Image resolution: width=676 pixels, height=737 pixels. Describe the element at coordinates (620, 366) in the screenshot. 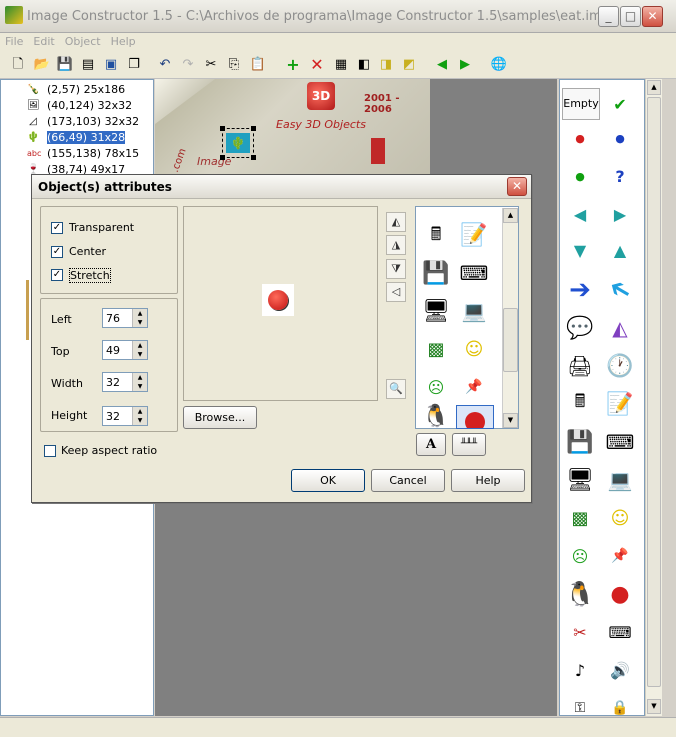

I see `clock-icon: 🕐` at that location.